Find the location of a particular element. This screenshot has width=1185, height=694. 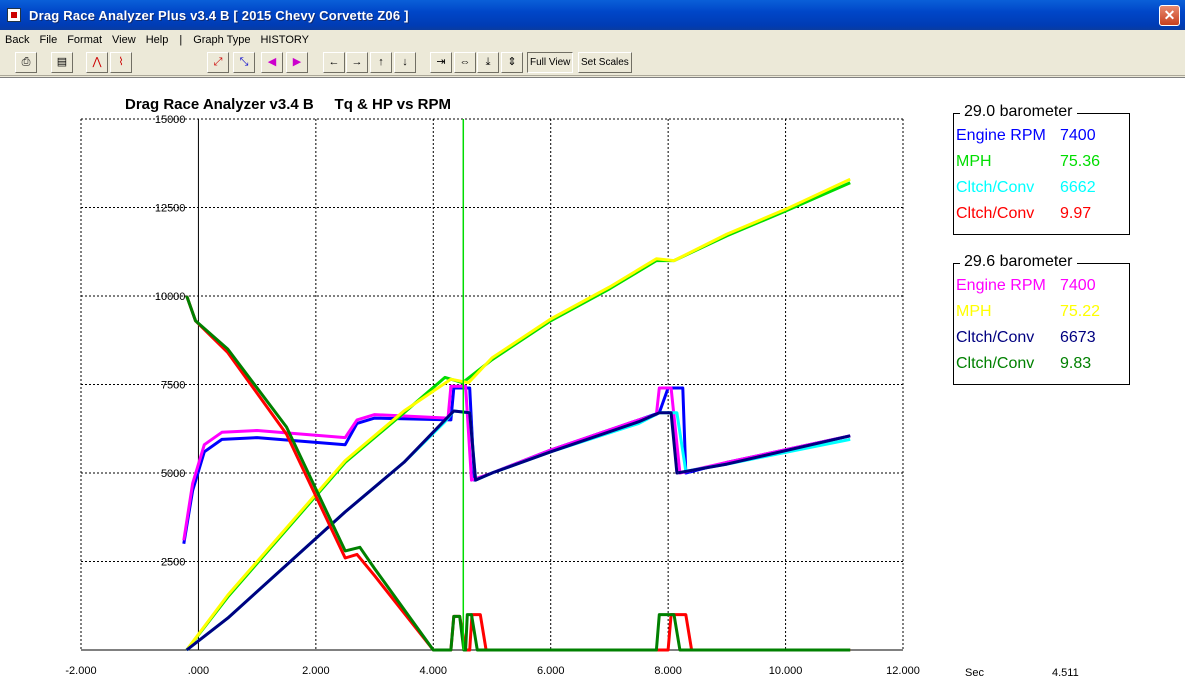

menu-graph-type: Graph Type is located at coordinates (221, 40).